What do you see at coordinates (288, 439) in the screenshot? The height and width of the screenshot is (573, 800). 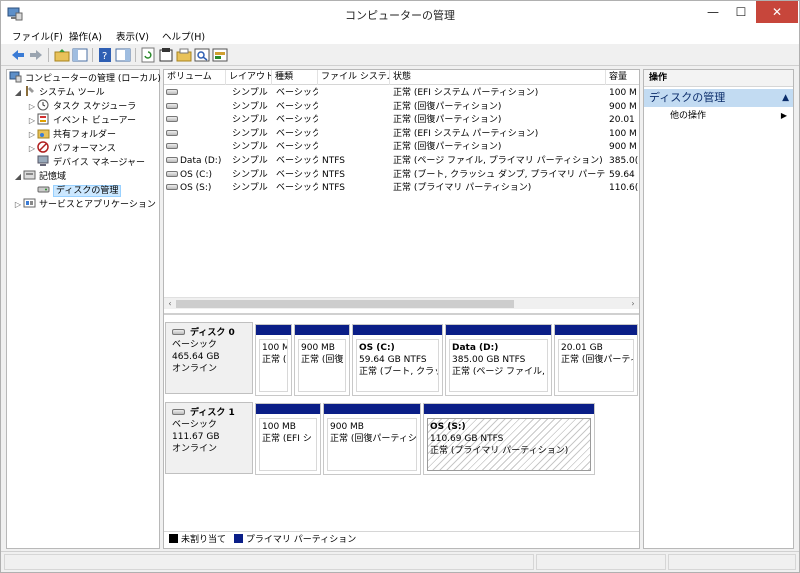 I see `partition-disk1-1: 100 MB 正常 (EFI シ` at bounding box center [288, 439].